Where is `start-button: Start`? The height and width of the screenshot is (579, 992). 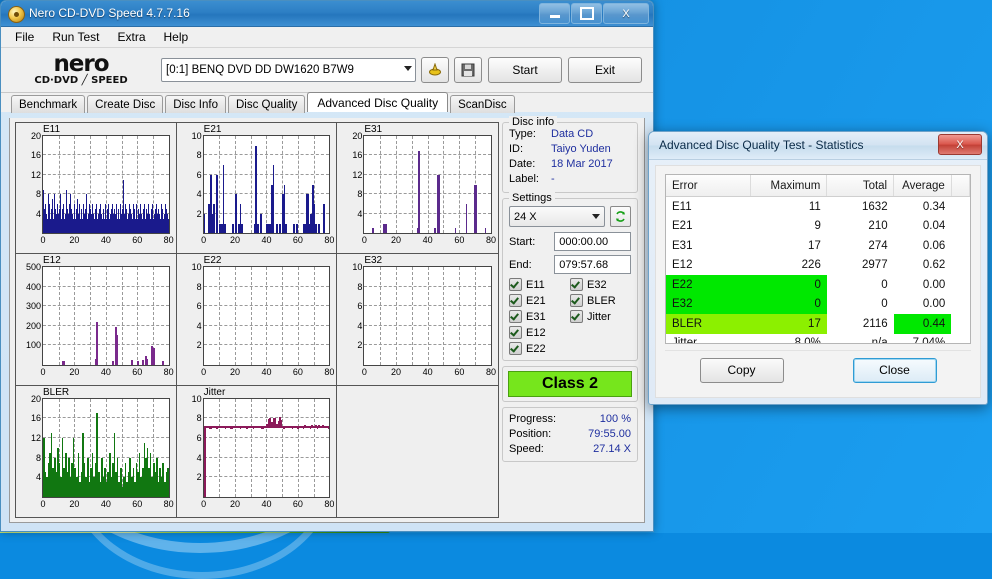 start-button: Start is located at coordinates (525, 70).